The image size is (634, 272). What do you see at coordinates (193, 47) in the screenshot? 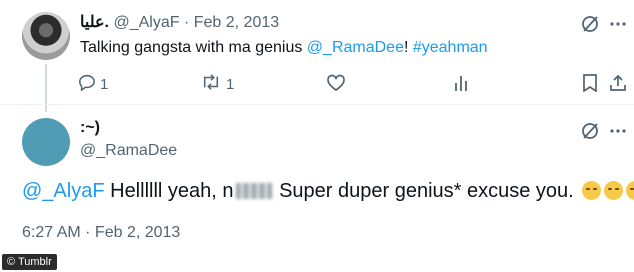
I see `tweet-text-part: Talking gangsta with ma genius` at bounding box center [193, 47].